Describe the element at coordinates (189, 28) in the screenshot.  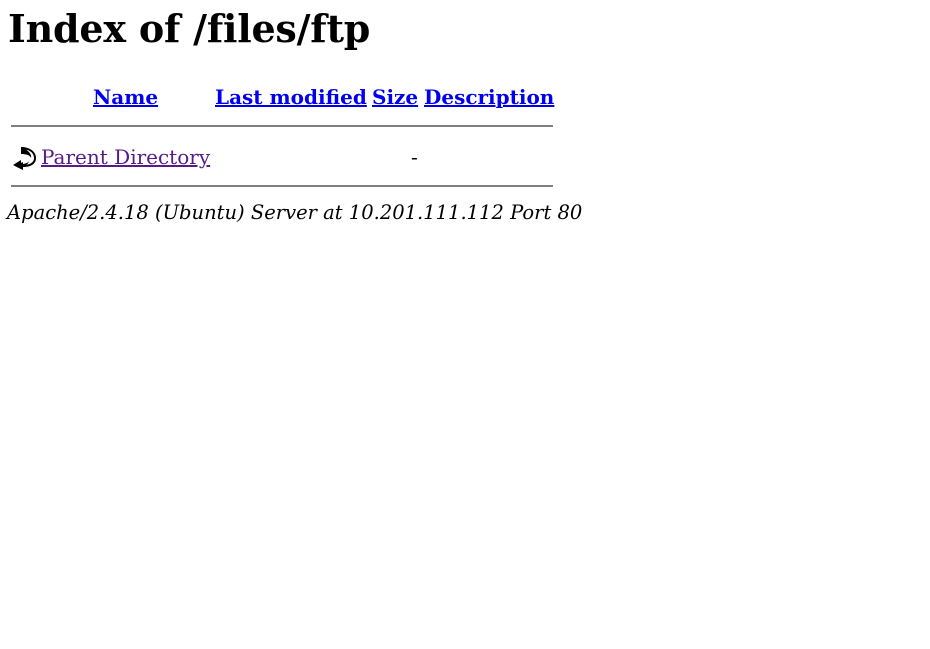
I see `page-title: Index of /files/ftp` at that location.